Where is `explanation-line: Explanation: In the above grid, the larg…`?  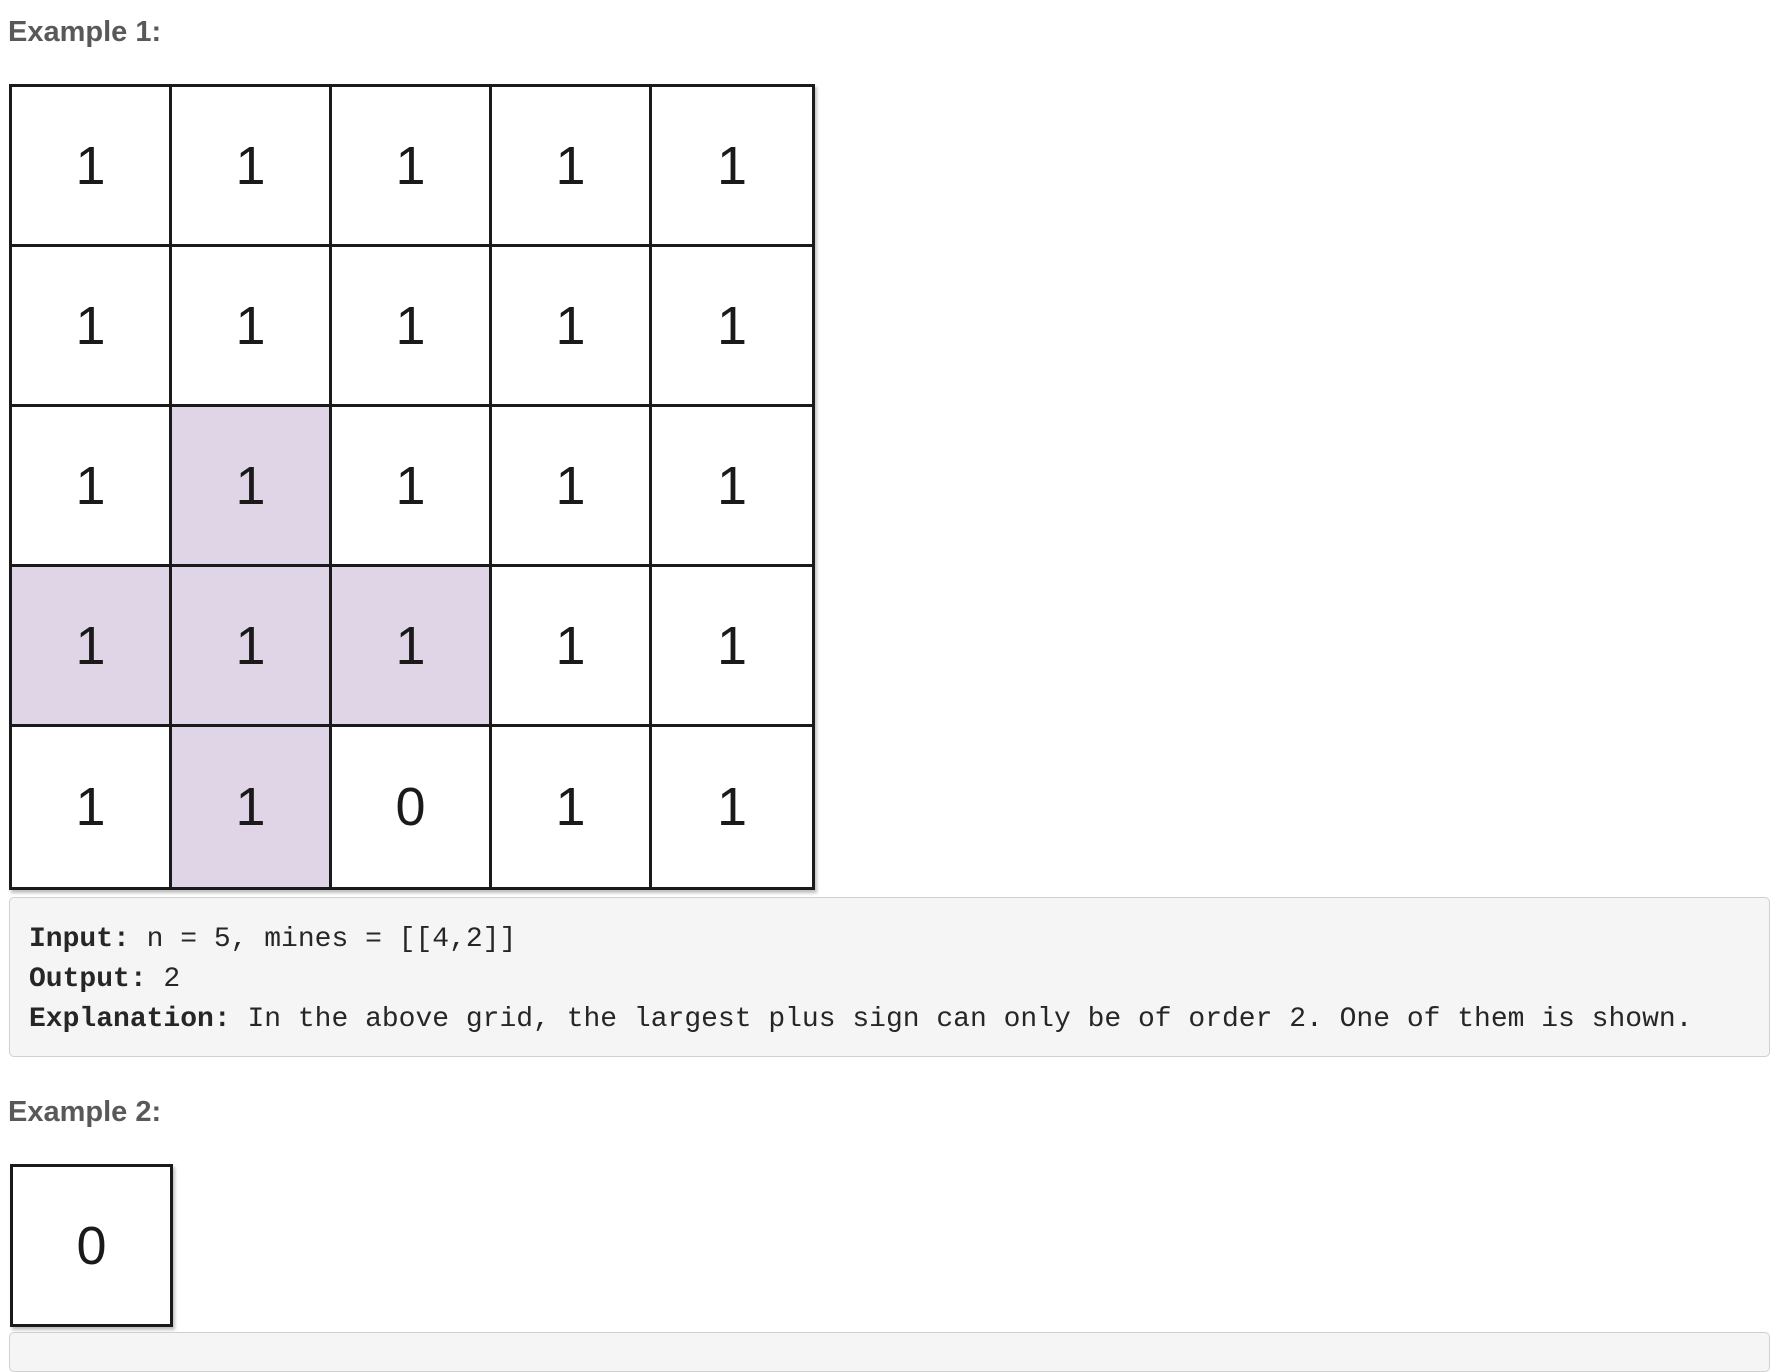 explanation-line: Explanation: In the above grid, the larg… is located at coordinates (899, 1020).